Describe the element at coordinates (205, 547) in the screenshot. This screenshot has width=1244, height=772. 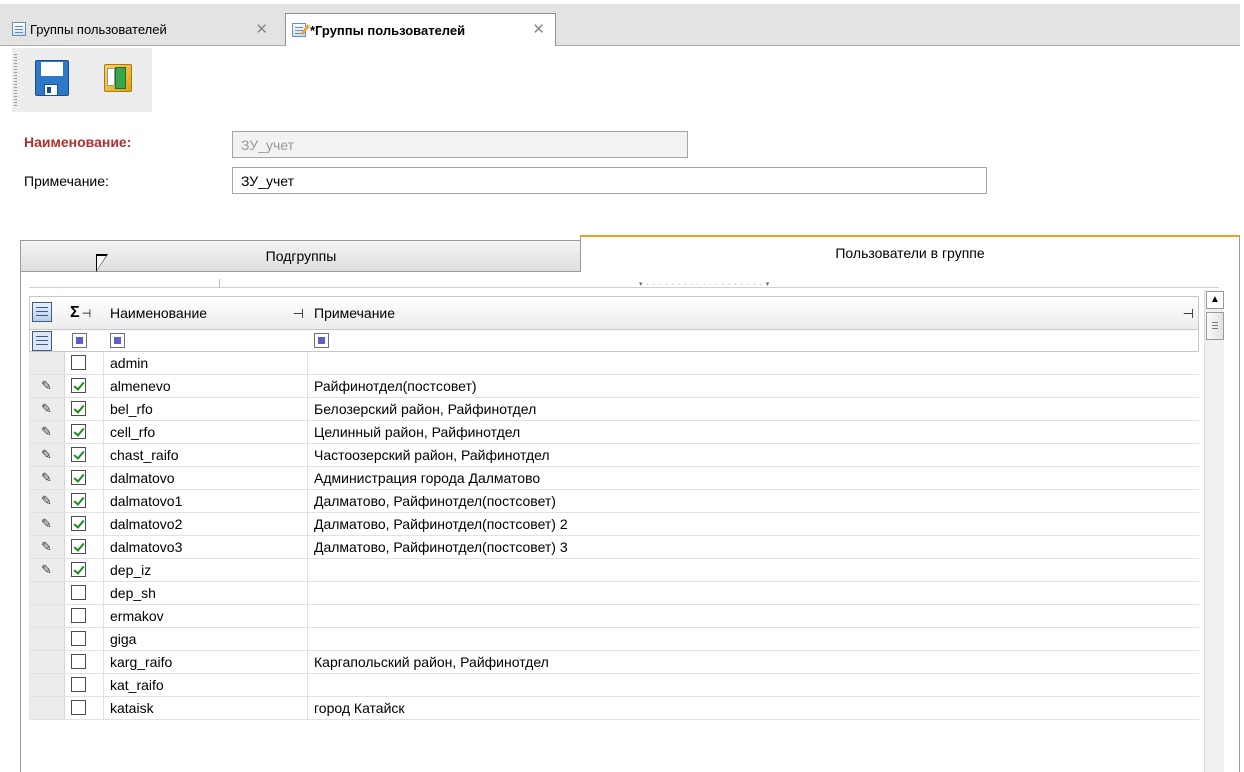
I see `cell-name: dalmatovo3` at that location.